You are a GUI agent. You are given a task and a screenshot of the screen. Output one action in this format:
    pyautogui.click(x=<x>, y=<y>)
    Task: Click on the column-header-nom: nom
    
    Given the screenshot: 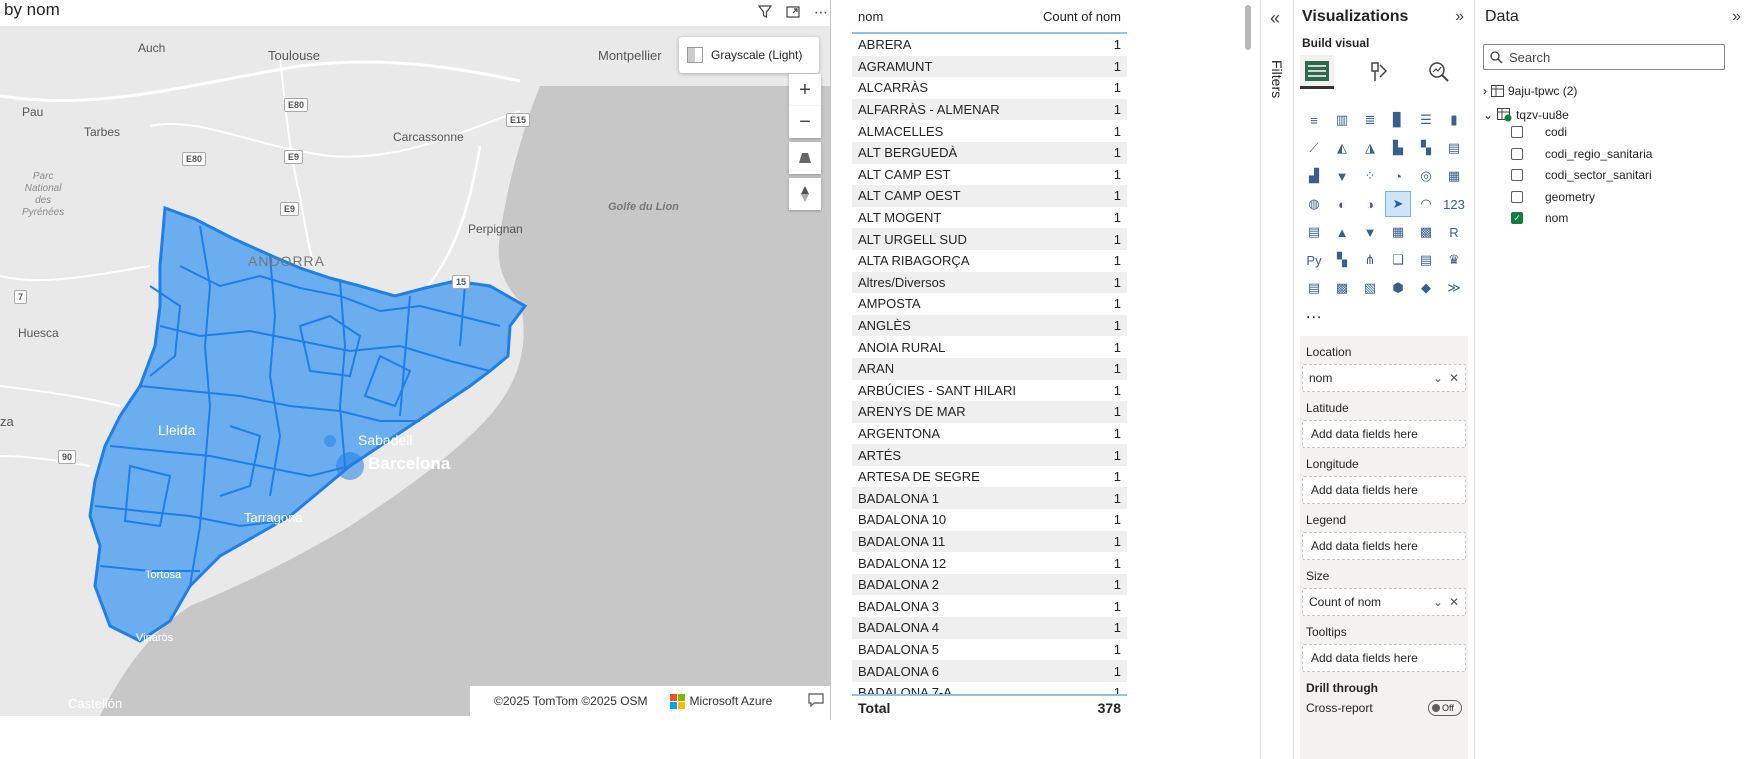 What is the action you would take?
    pyautogui.click(x=870, y=16)
    